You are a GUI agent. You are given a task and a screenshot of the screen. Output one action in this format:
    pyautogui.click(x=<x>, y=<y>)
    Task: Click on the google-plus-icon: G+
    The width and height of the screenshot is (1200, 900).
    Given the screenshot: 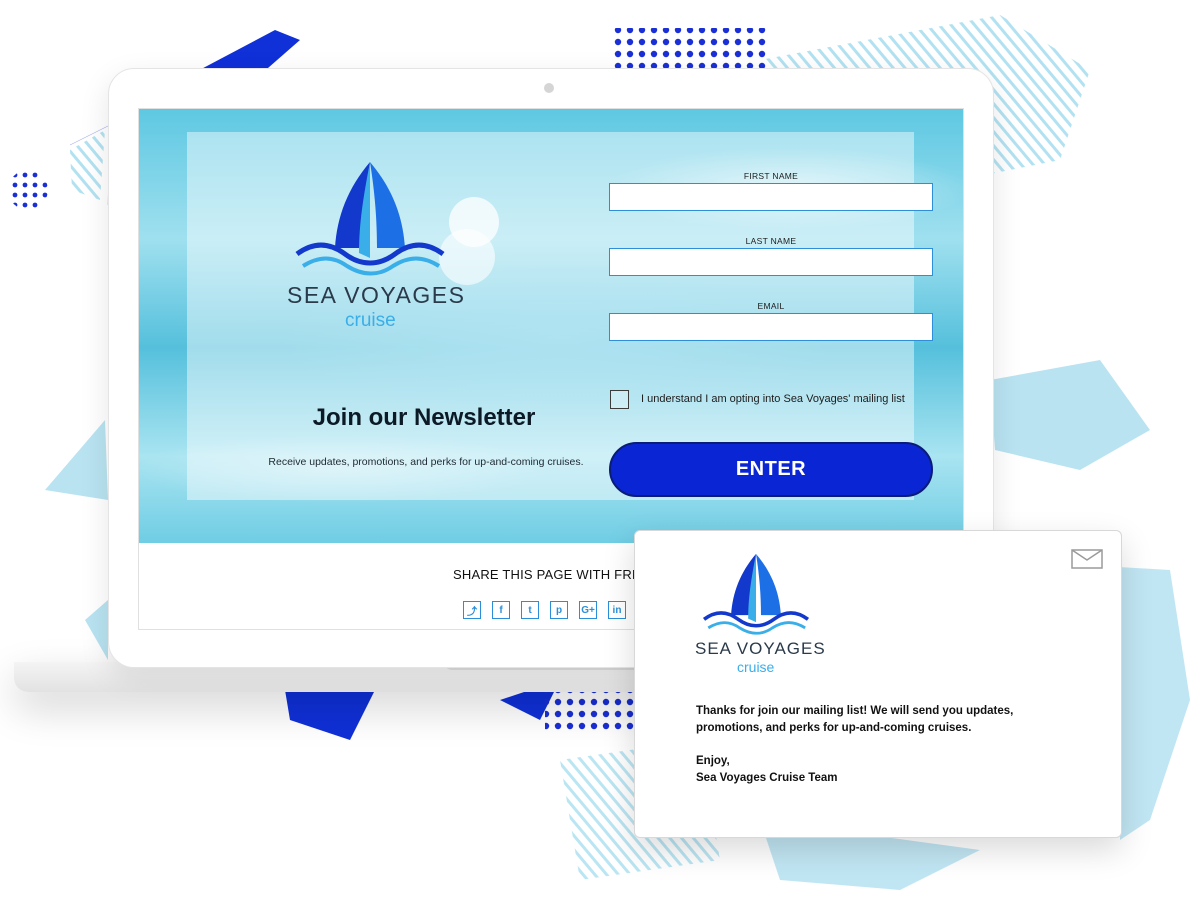 What is the action you would take?
    pyautogui.click(x=588, y=610)
    